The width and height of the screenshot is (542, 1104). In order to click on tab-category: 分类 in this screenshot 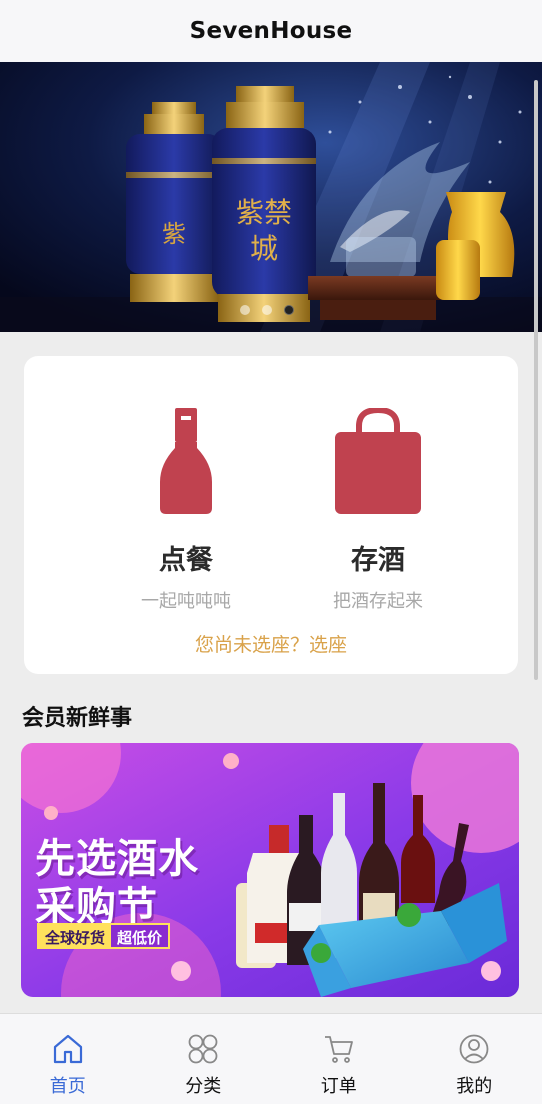, I will do `click(204, 1059)`.